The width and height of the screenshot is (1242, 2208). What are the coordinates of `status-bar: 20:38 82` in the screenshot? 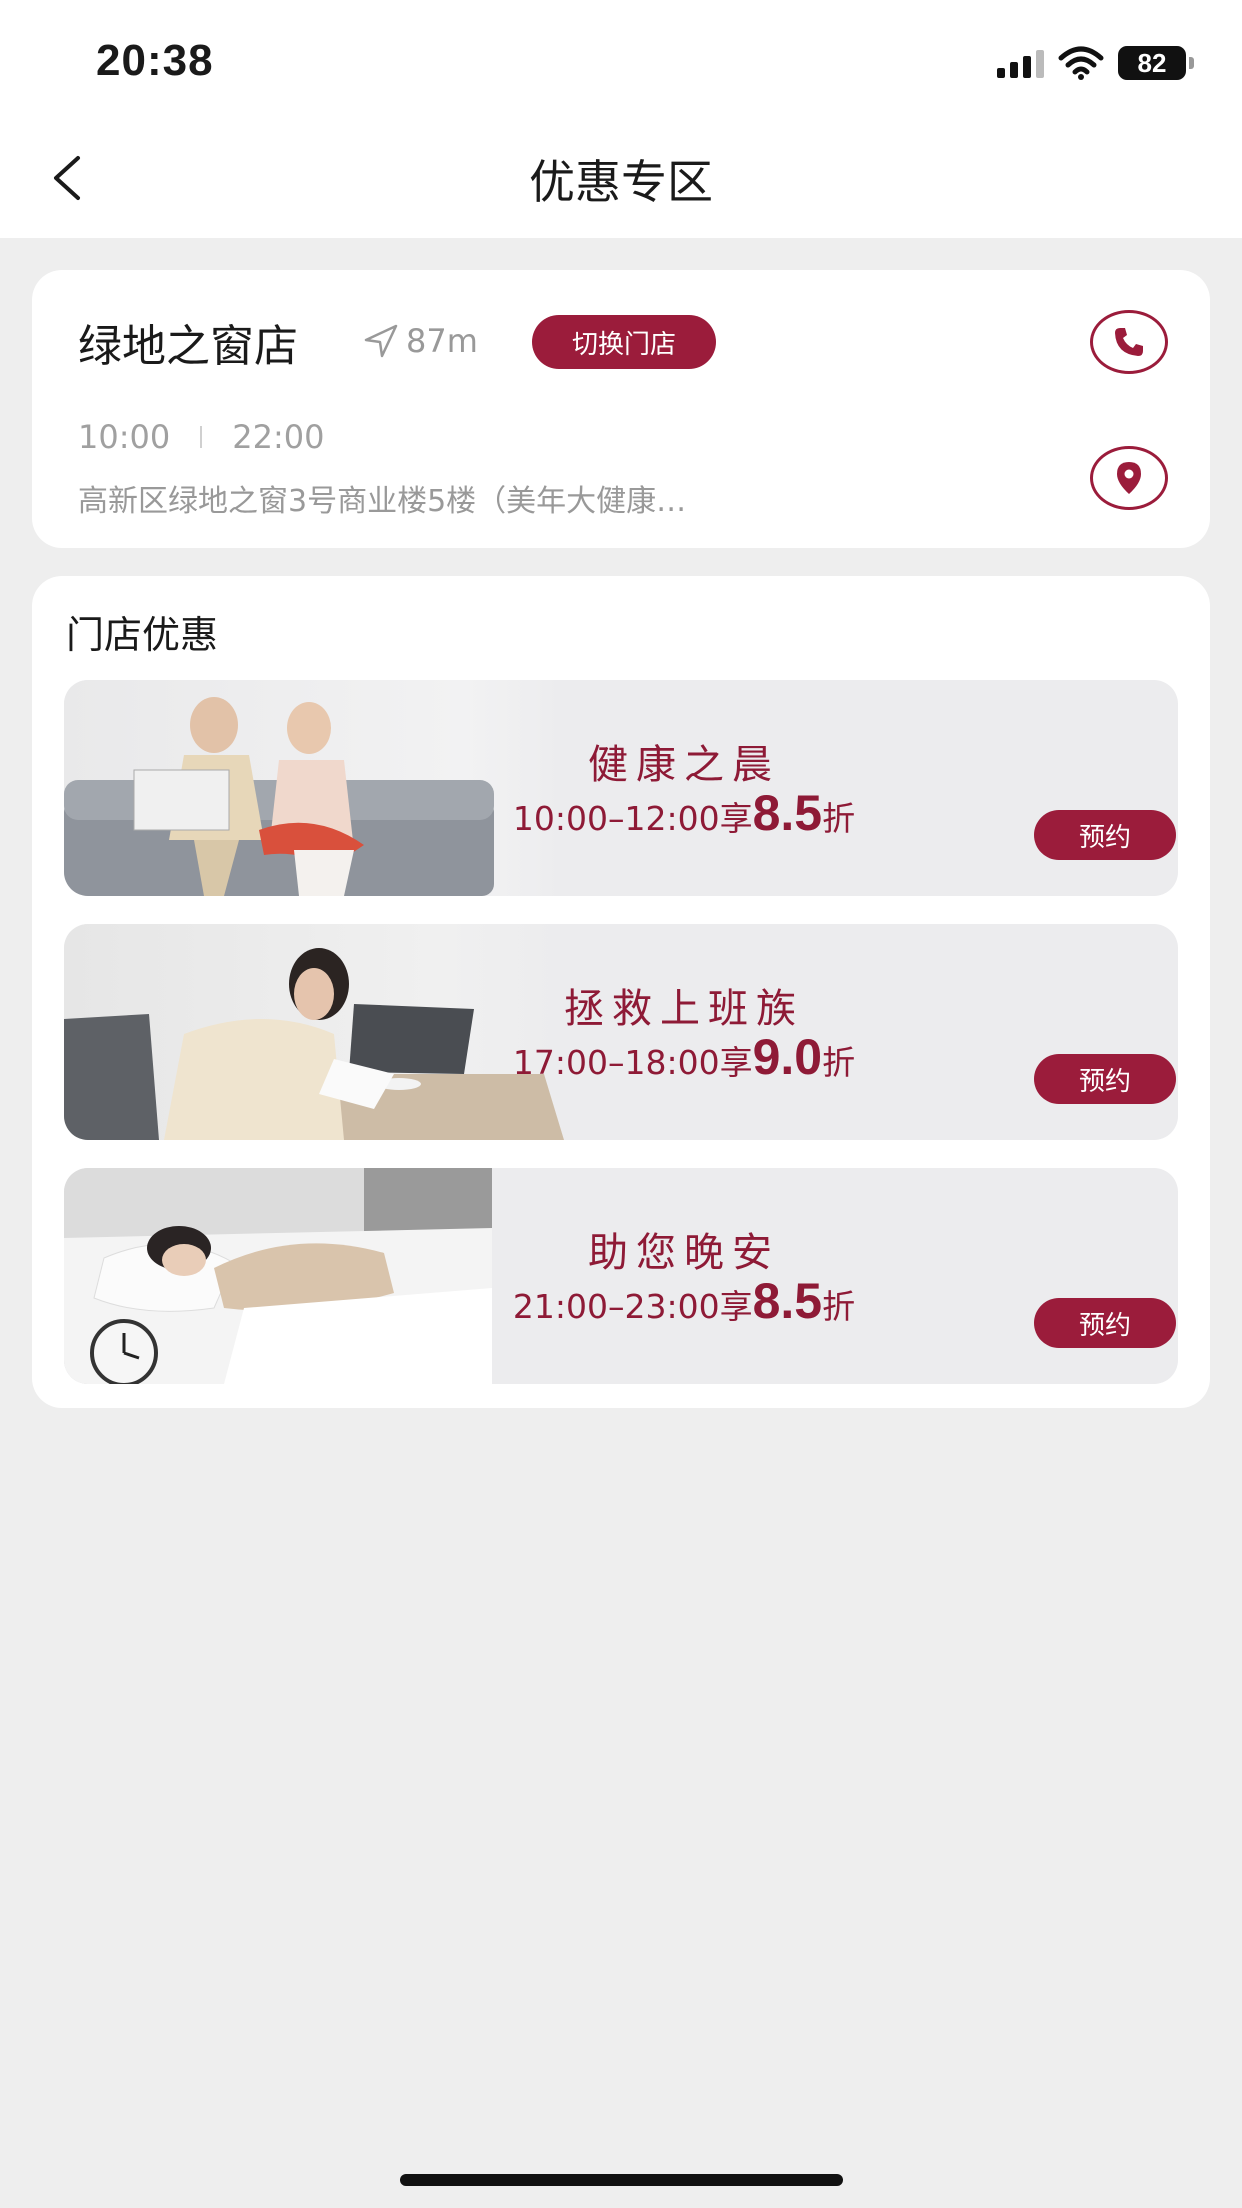 It's located at (621, 60).